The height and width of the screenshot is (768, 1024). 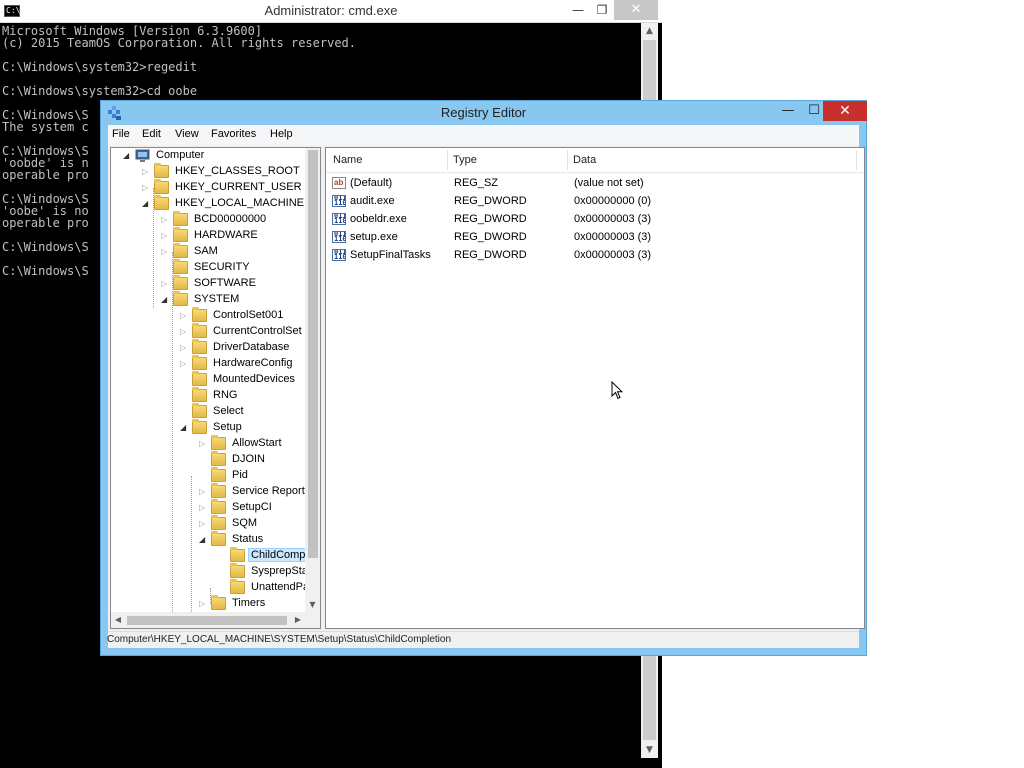 I want to click on cmd-close-button: ✕, so click(x=636, y=10).